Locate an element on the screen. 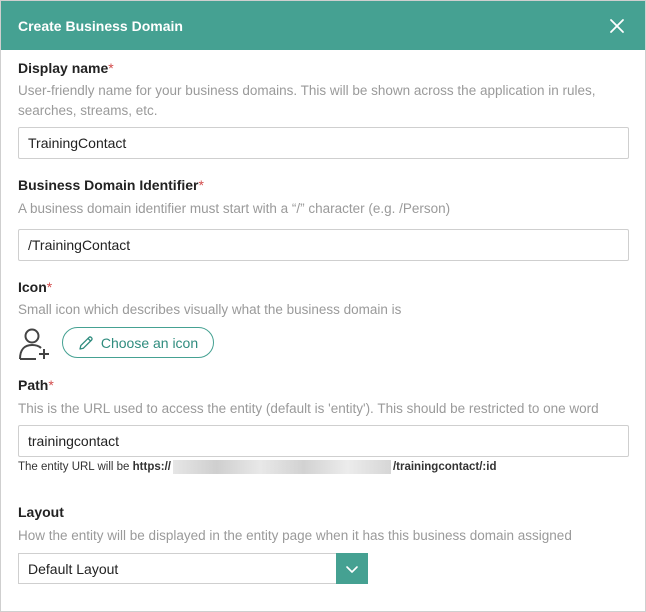 Image resolution: width=646 pixels, height=612 pixels. path-label-text: Path is located at coordinates (33, 385).